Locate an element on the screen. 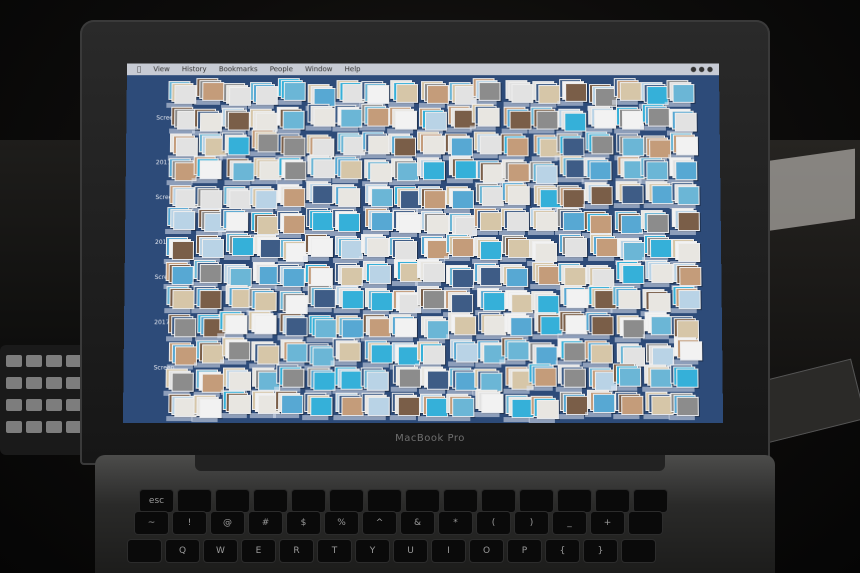 This screenshot has height=573, width=860. keyboard-key: % is located at coordinates (341, 523).